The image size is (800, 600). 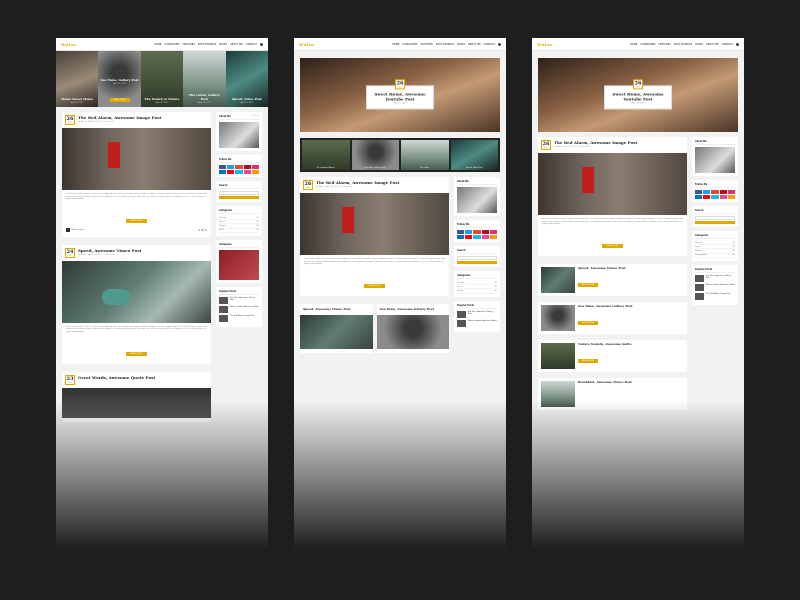 I want to click on category-item: Music (3), so click(x=239, y=231).